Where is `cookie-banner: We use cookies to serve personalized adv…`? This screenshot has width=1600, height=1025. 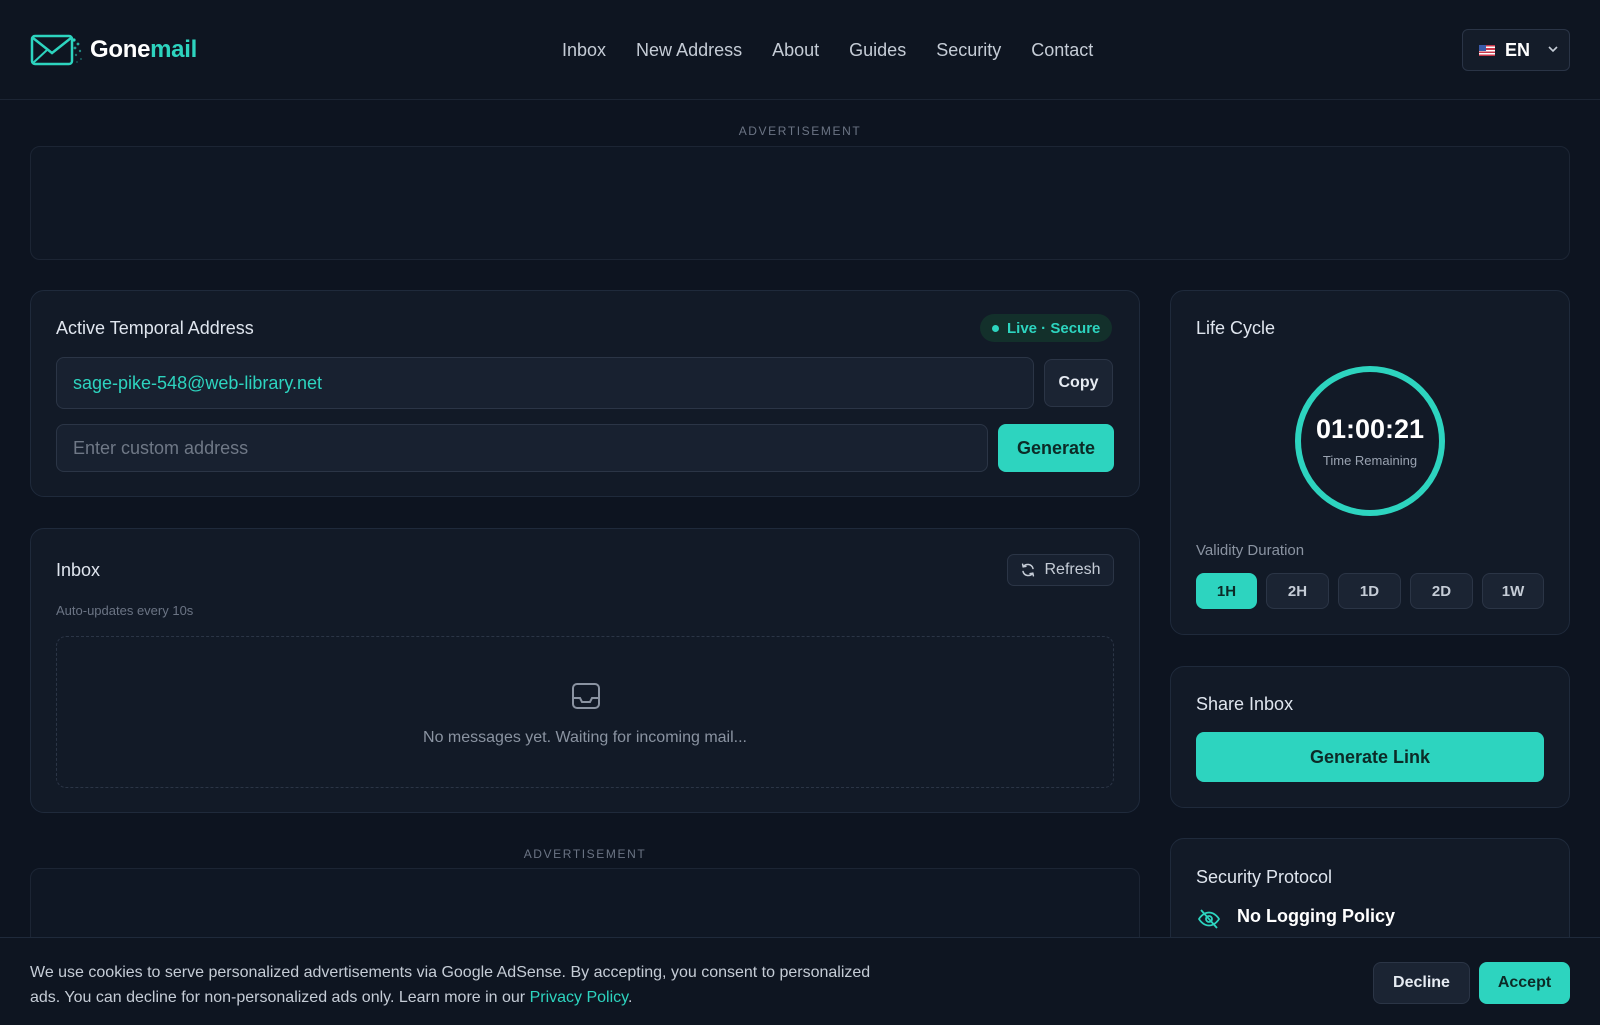 cookie-banner: We use cookies to serve personalized adv… is located at coordinates (800, 981).